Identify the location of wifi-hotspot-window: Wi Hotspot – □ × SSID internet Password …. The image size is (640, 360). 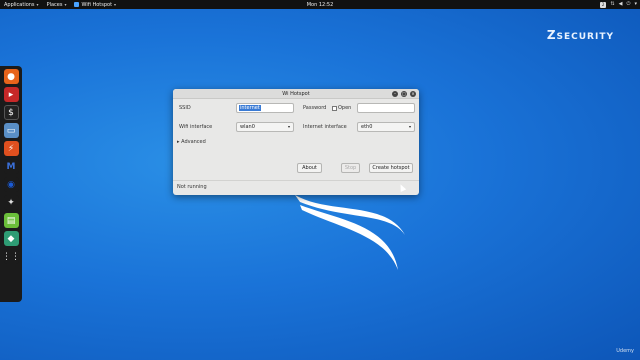
(296, 142).